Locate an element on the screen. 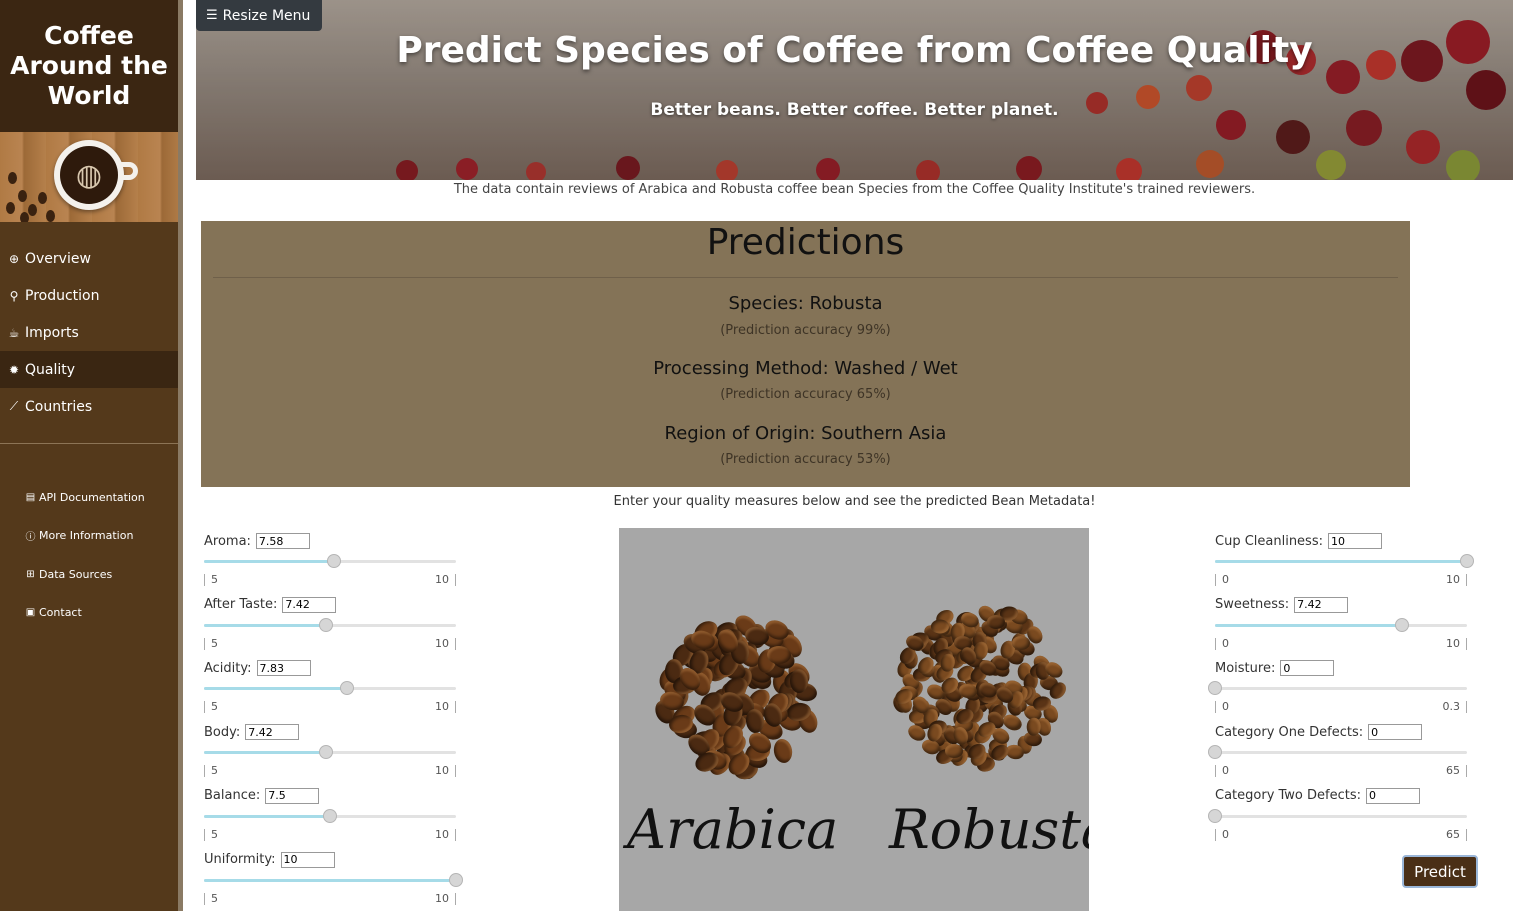 This screenshot has width=1523, height=915. slider-category-two-defects: Category Two Defects: 0 65 is located at coordinates (1342, 819).